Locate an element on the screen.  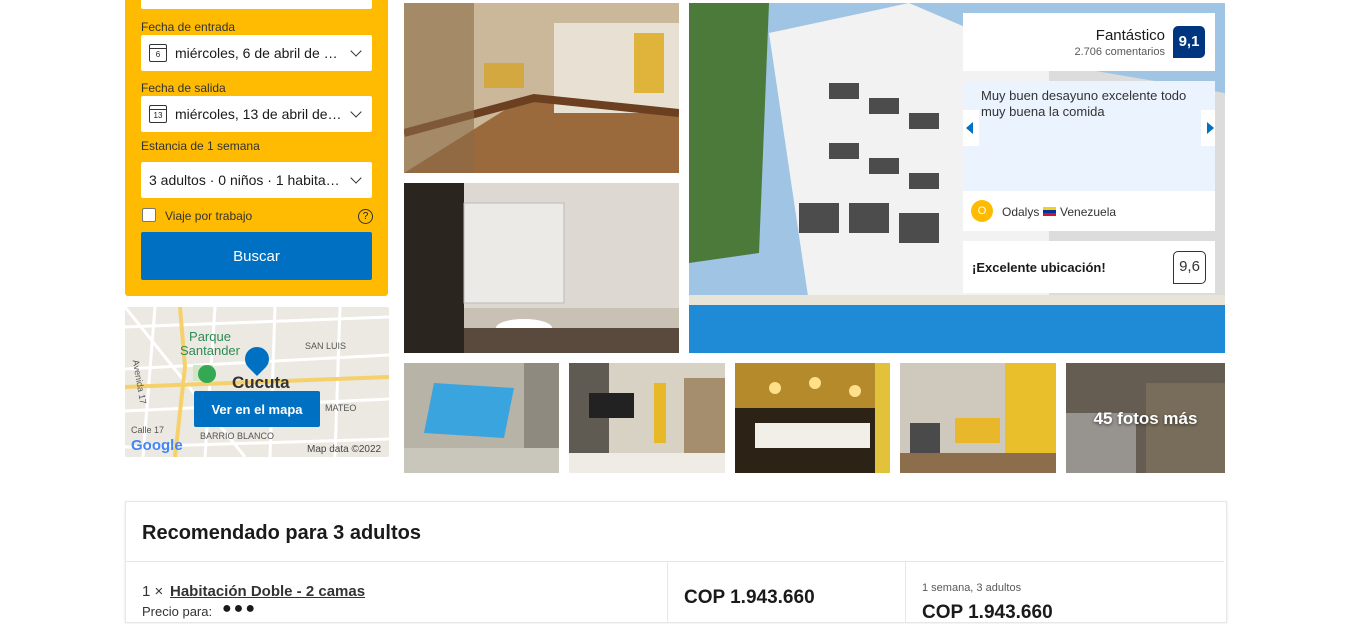
photo-hallway is located at coordinates (541, 88).